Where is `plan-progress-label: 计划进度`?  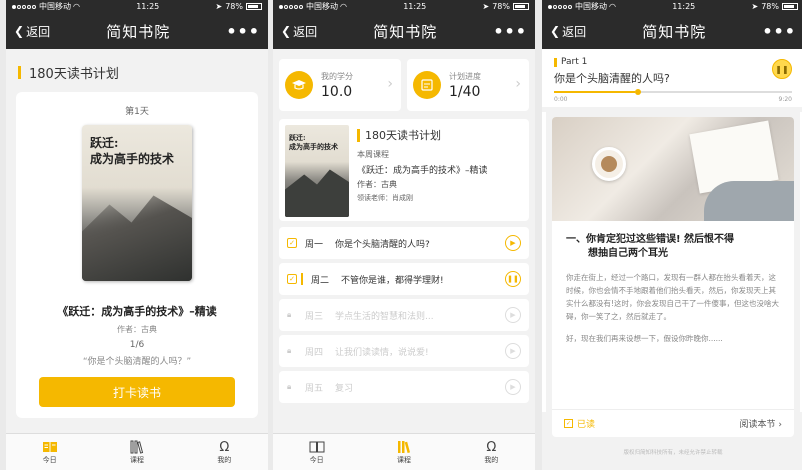
plan-progress-label: 计划进度 is located at coordinates (465, 76).